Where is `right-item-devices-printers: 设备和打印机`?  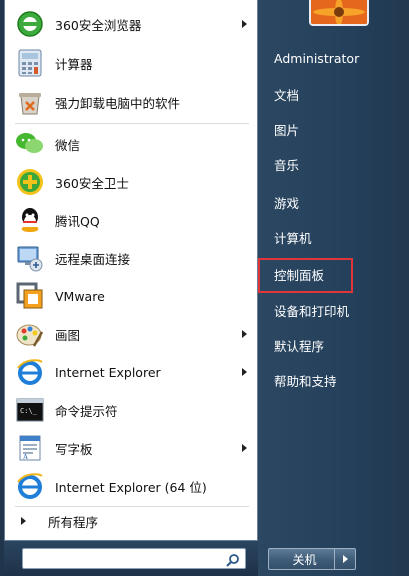 right-item-devices-printers: 设备和打印机 is located at coordinates (311, 310).